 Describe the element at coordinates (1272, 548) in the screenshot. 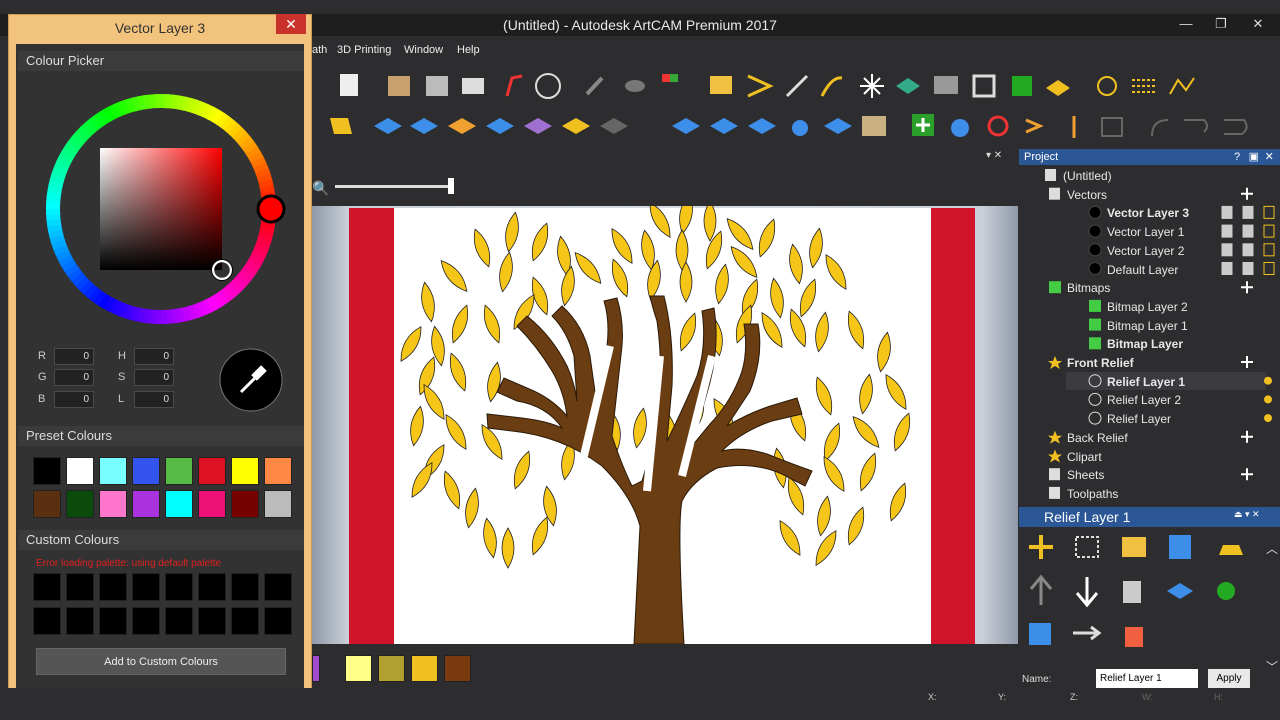

I see `scroll-up-icon: ︿` at that location.